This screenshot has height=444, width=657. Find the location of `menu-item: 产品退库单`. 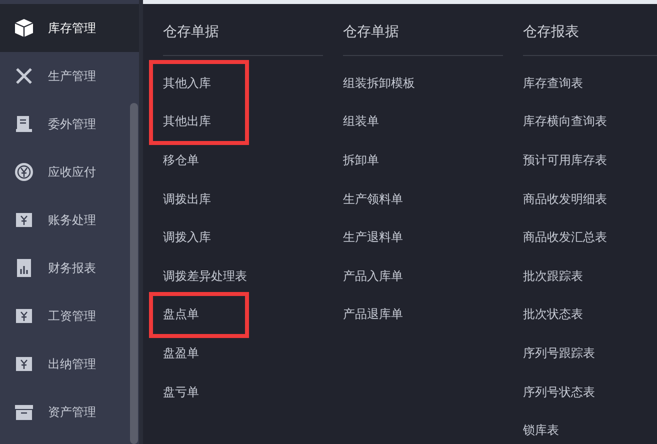

menu-item: 产品退库单 is located at coordinates (373, 315).